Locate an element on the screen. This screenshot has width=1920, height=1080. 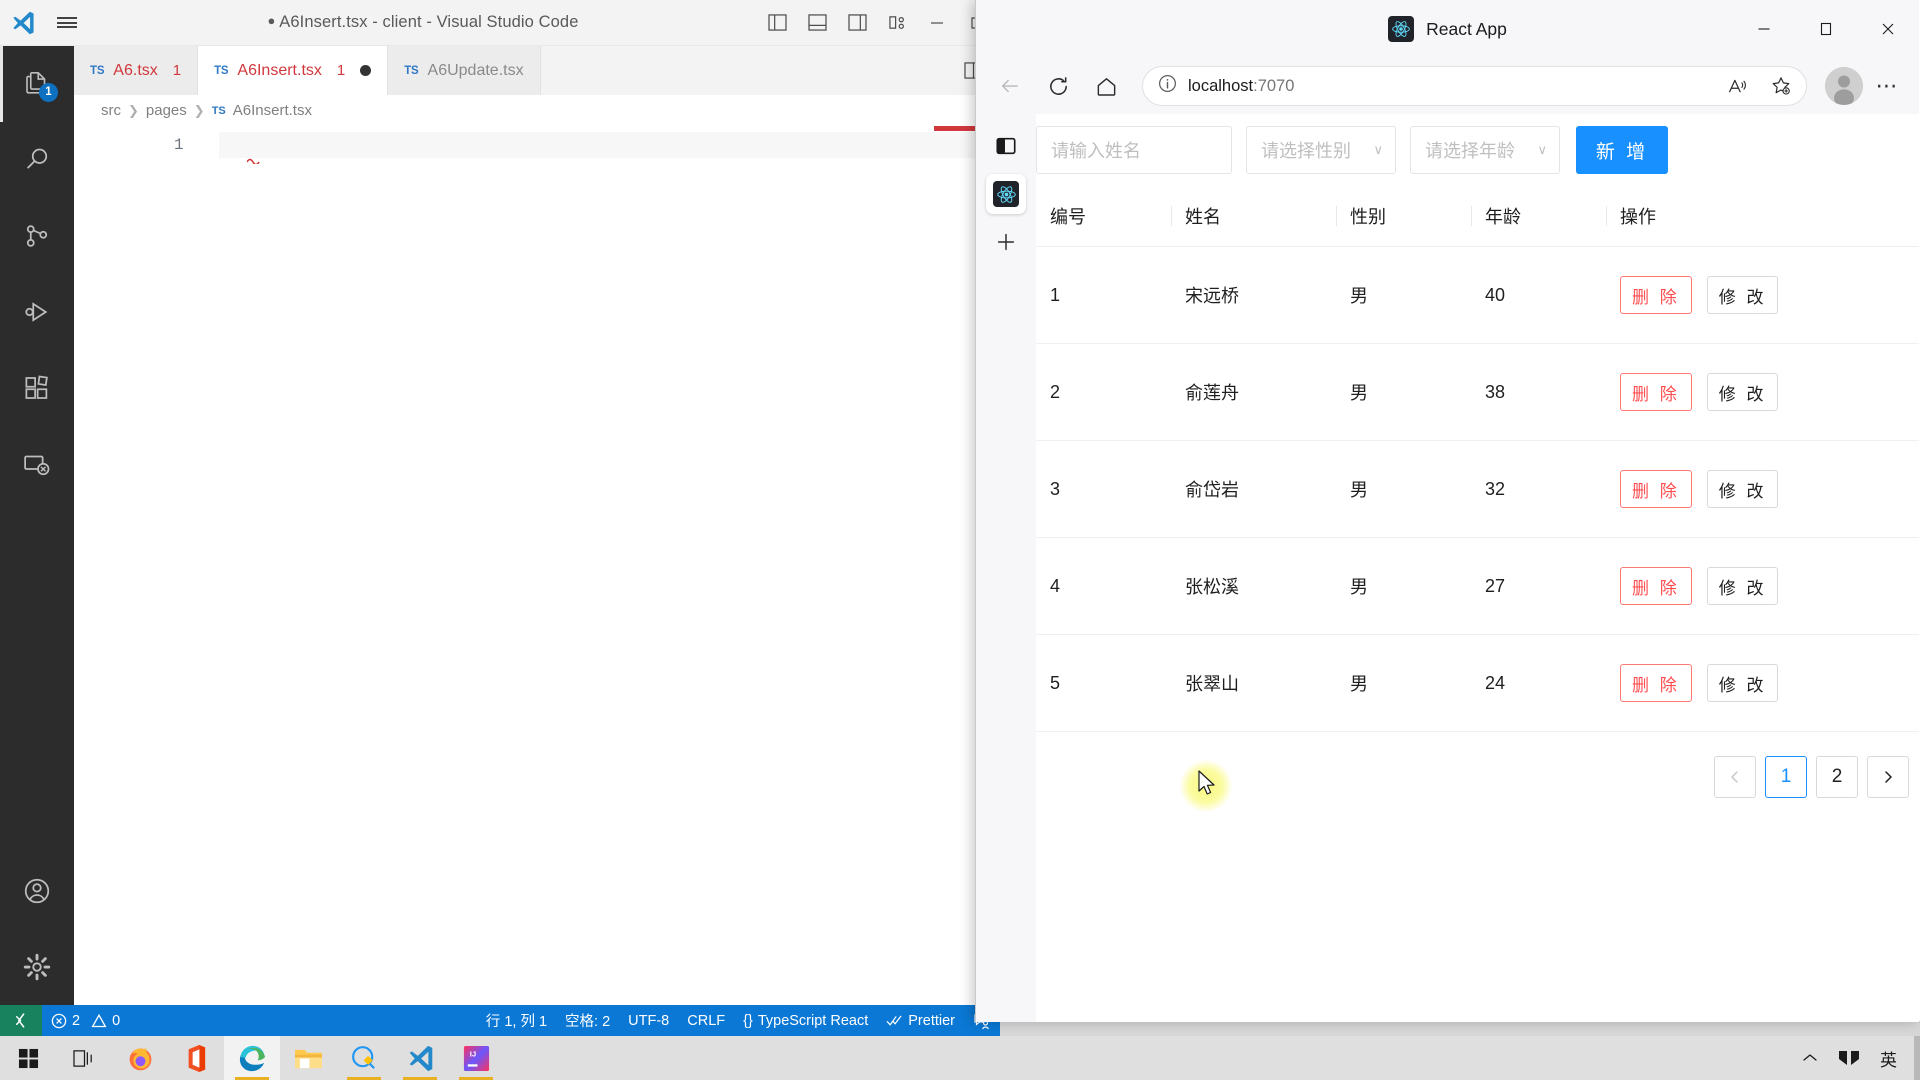
sidebar-item-explorer: 1 is located at coordinates (37, 84).